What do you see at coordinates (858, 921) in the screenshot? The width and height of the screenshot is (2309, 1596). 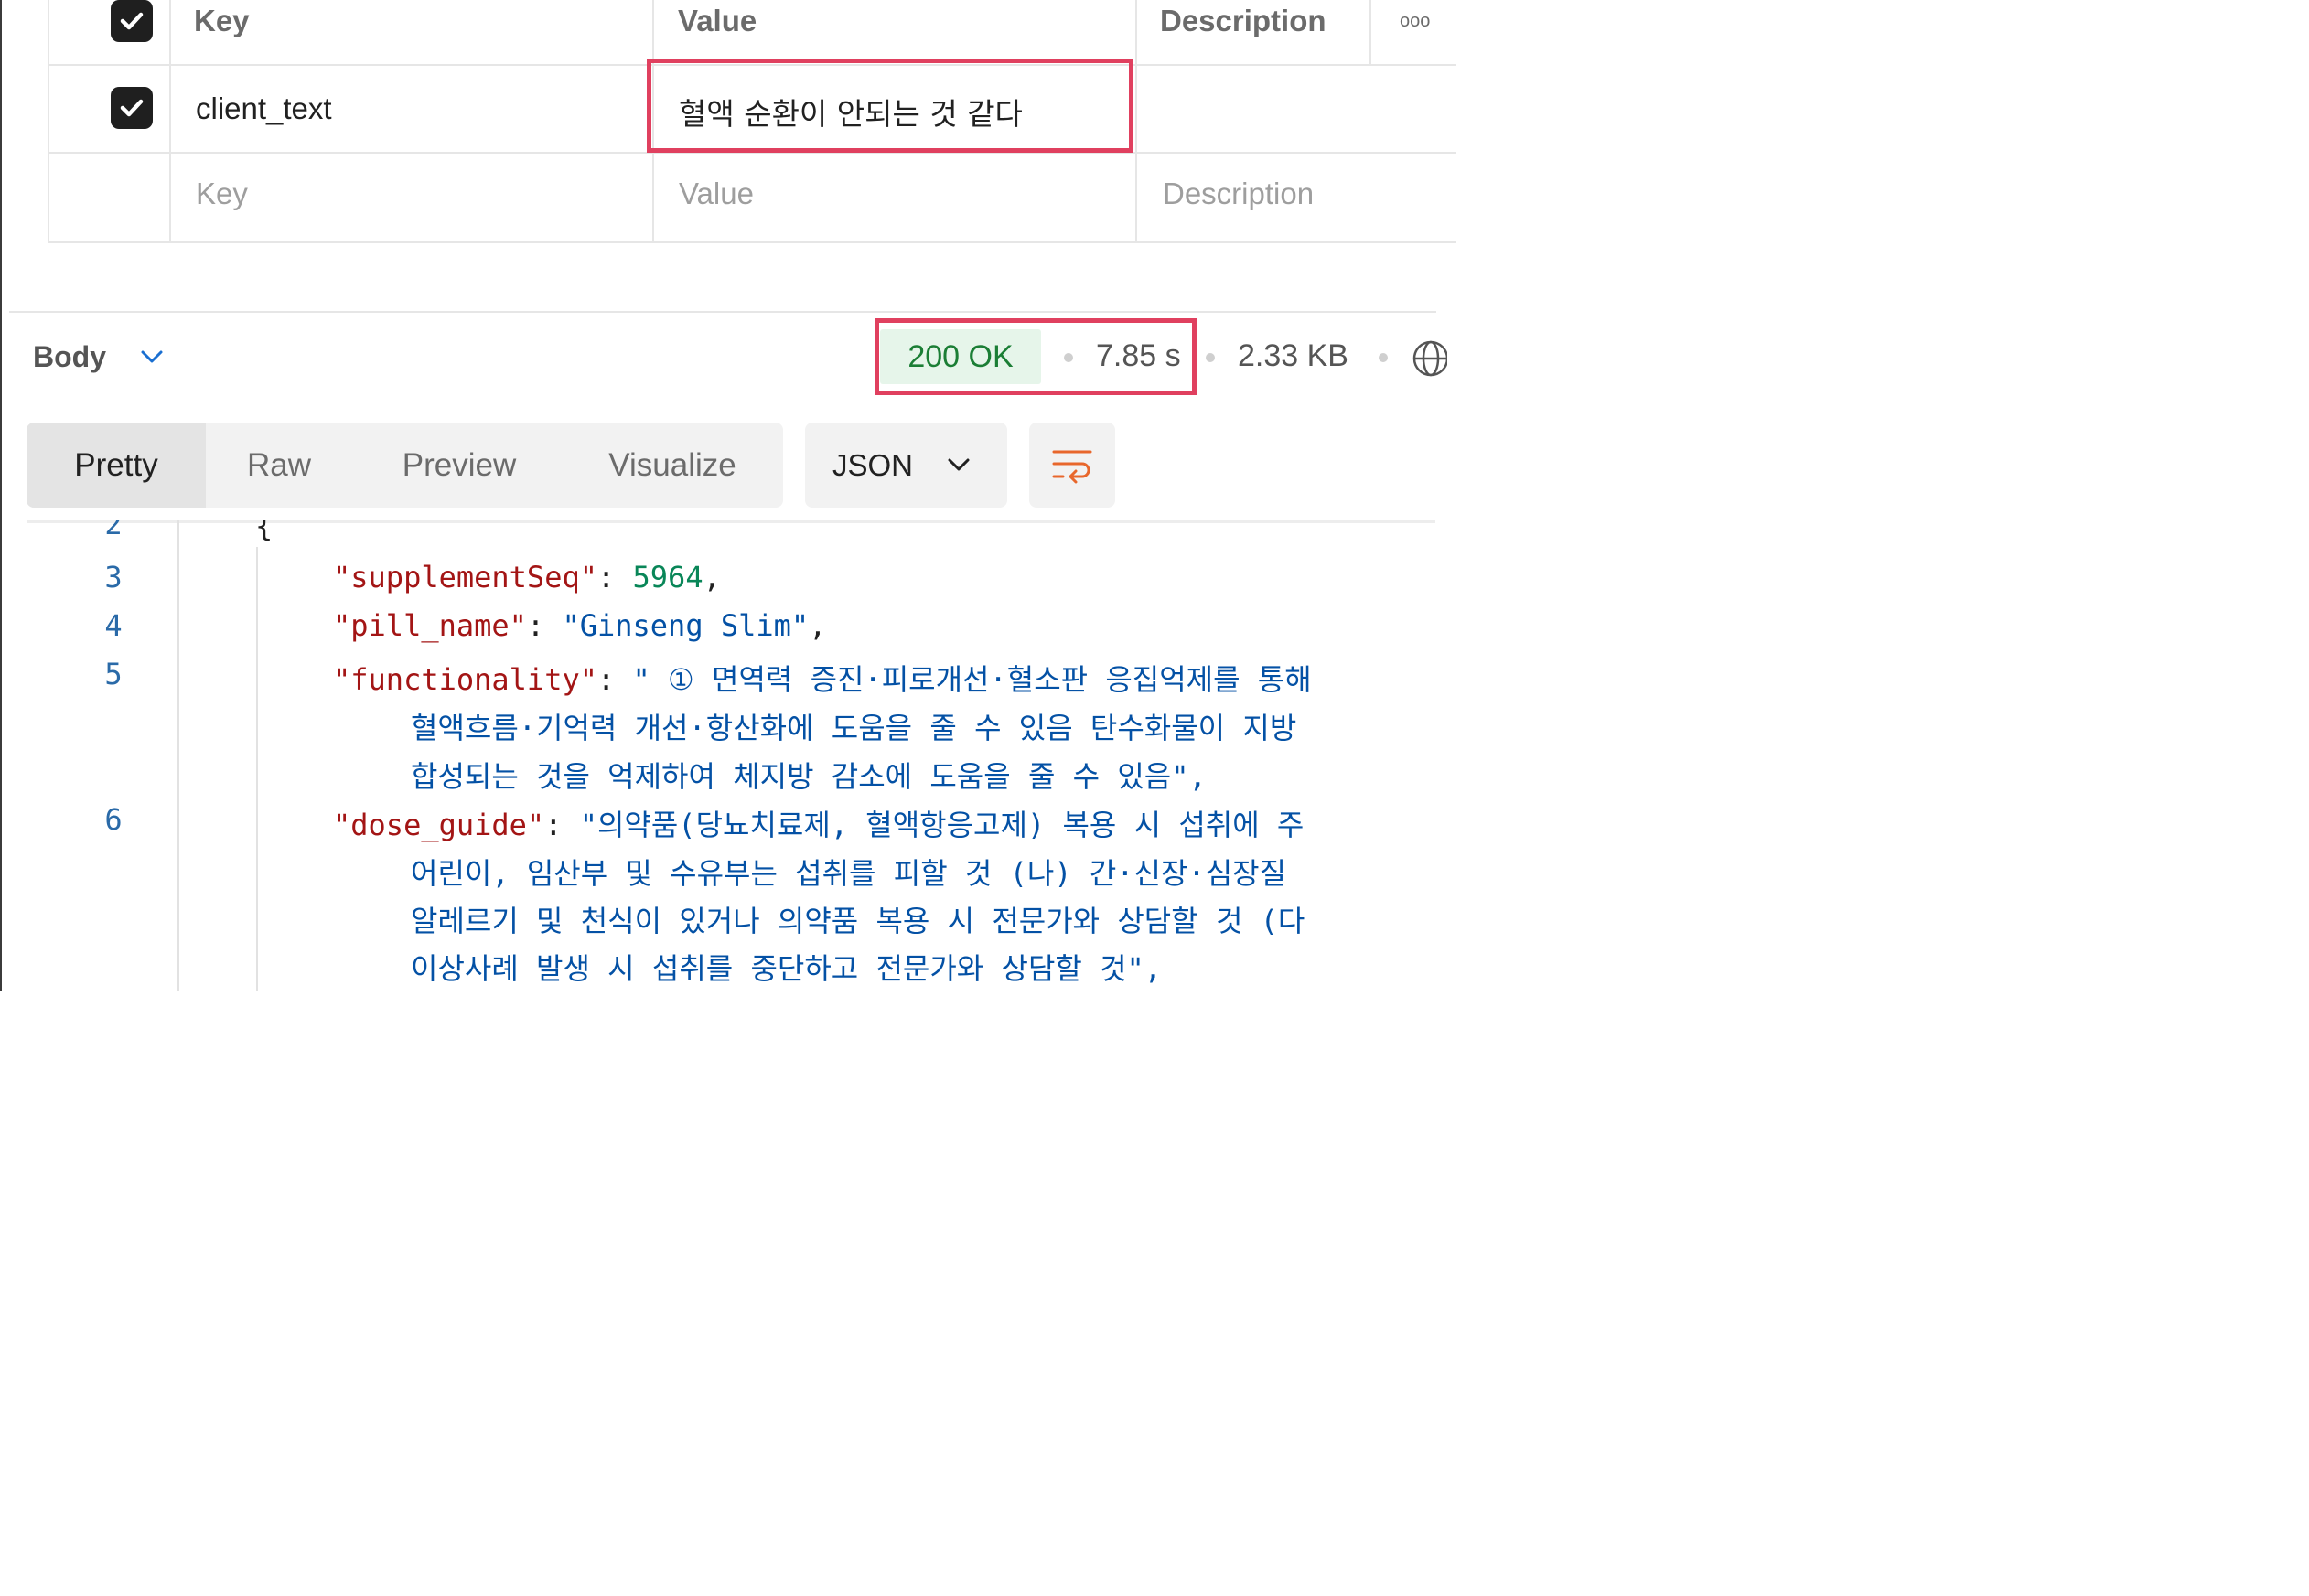 I see `json-string-continuation: 알레르기 및 천식이 있거나 의약품 복용 시 전문가와 상담할 것 (다` at bounding box center [858, 921].